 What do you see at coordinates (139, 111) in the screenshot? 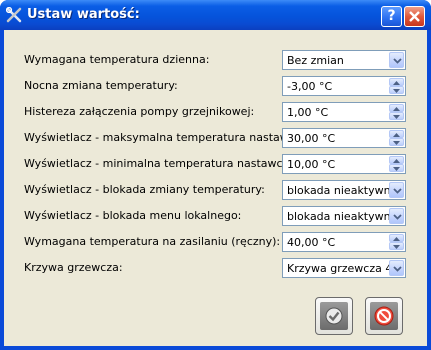
I see `field-label: Histereza załączenia pompy grzejnikowej:` at bounding box center [139, 111].